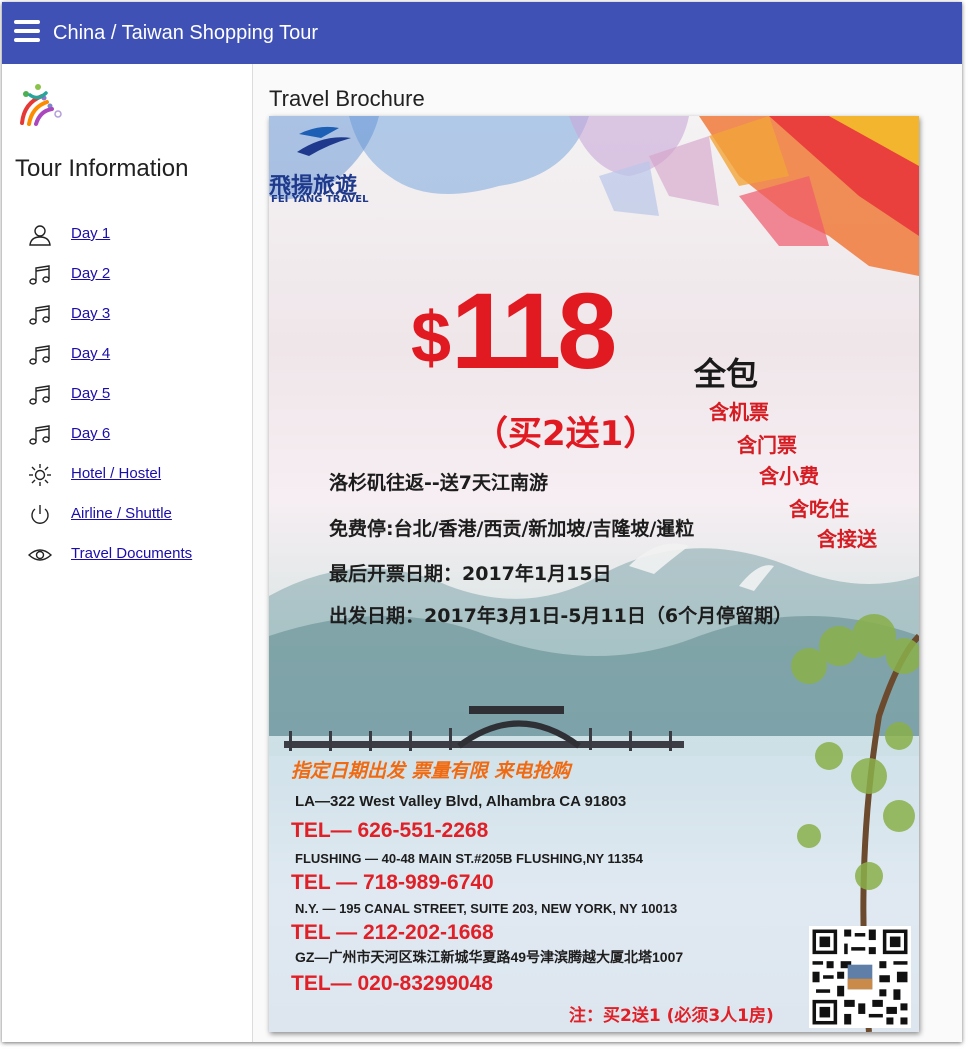 The width and height of the screenshot is (970, 1049). I want to click on sidebar-heading: Tour Information, so click(102, 168).